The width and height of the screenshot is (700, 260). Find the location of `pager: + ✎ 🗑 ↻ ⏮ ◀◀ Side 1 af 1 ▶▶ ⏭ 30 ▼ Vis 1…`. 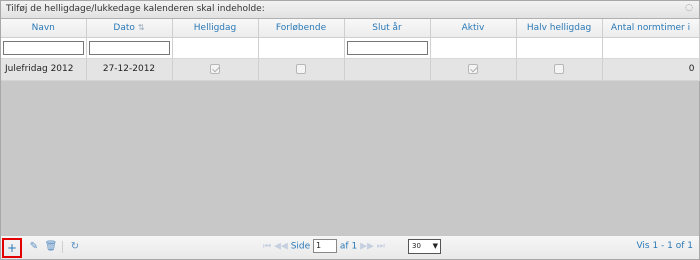

pager: + ✎ 🗑 ↻ ⏮ ◀◀ Side 1 af 1 ▶▶ ⏭ 30 ▼ Vis 1… is located at coordinates (350, 247).